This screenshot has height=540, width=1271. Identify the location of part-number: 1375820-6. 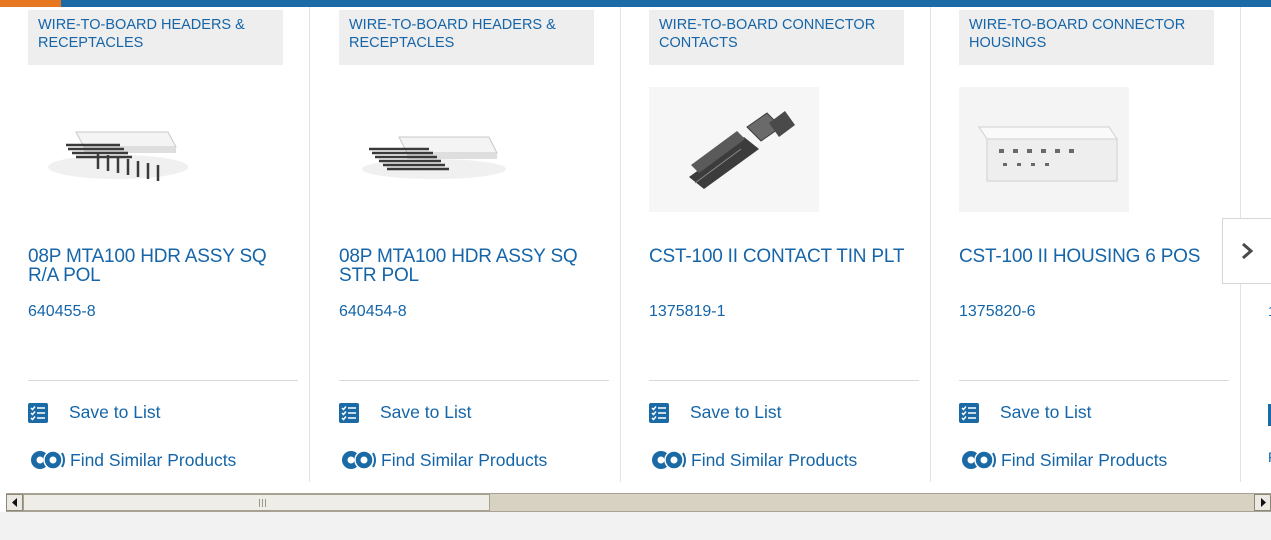
(997, 312).